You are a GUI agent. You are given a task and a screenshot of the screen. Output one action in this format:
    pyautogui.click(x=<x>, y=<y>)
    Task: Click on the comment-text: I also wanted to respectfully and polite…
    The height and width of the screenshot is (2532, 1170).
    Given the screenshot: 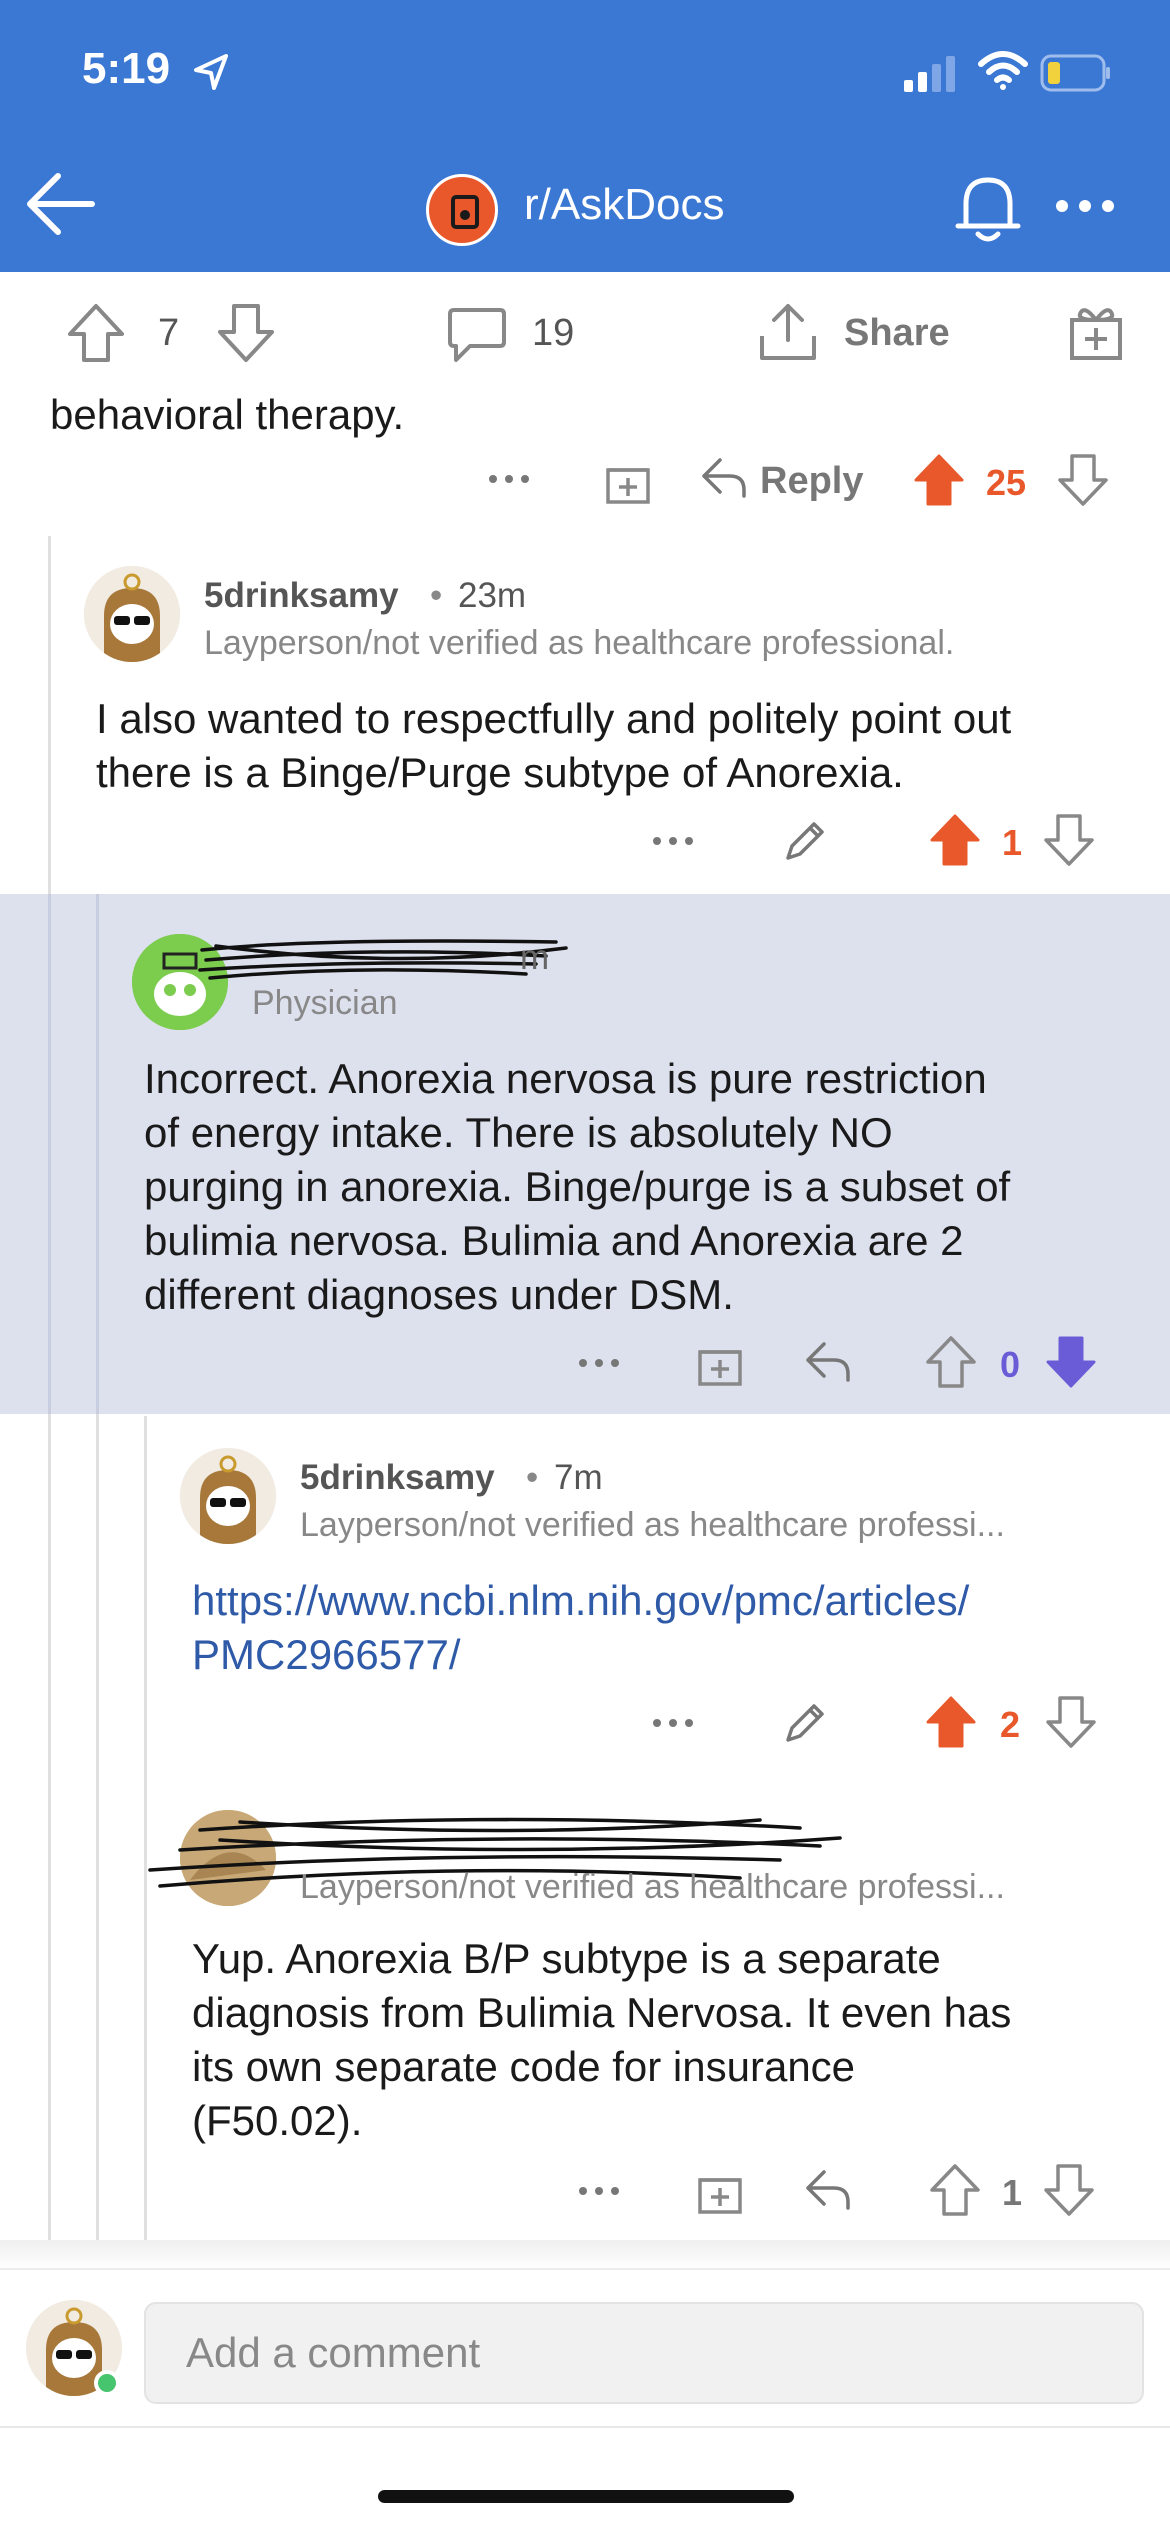 What is the action you would take?
    pyautogui.click(x=554, y=745)
    